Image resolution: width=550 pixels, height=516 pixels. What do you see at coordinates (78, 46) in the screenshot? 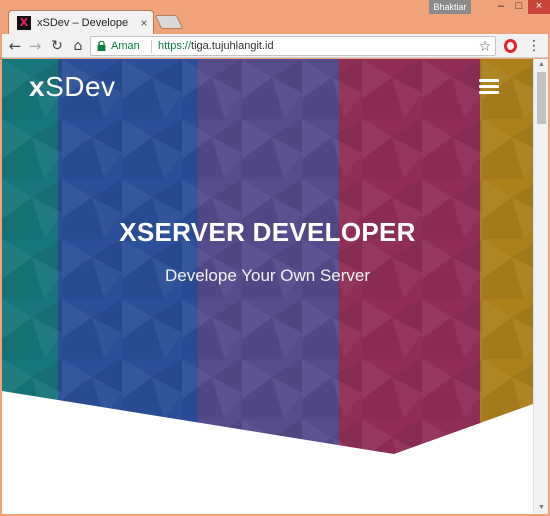
I see `home-button: ⌂` at bounding box center [78, 46].